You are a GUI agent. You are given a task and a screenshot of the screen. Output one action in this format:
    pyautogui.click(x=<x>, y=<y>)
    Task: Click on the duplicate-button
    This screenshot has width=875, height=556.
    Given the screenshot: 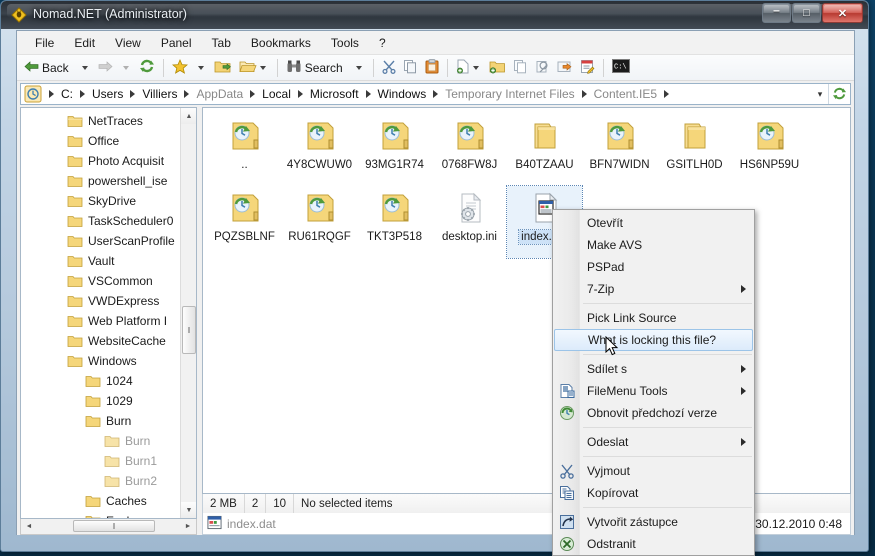 What is the action you would take?
    pyautogui.click(x=520, y=68)
    